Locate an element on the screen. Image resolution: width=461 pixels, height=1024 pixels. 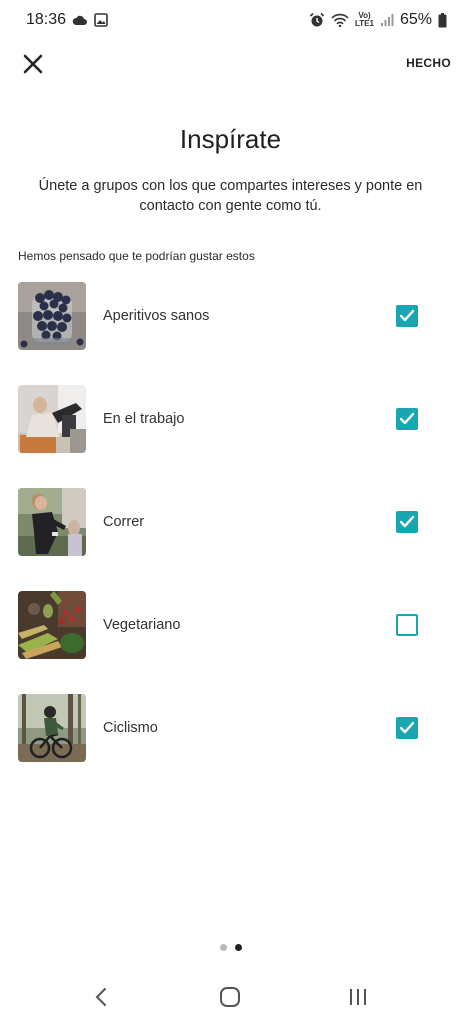
home-icon is located at coordinates (230, 999).